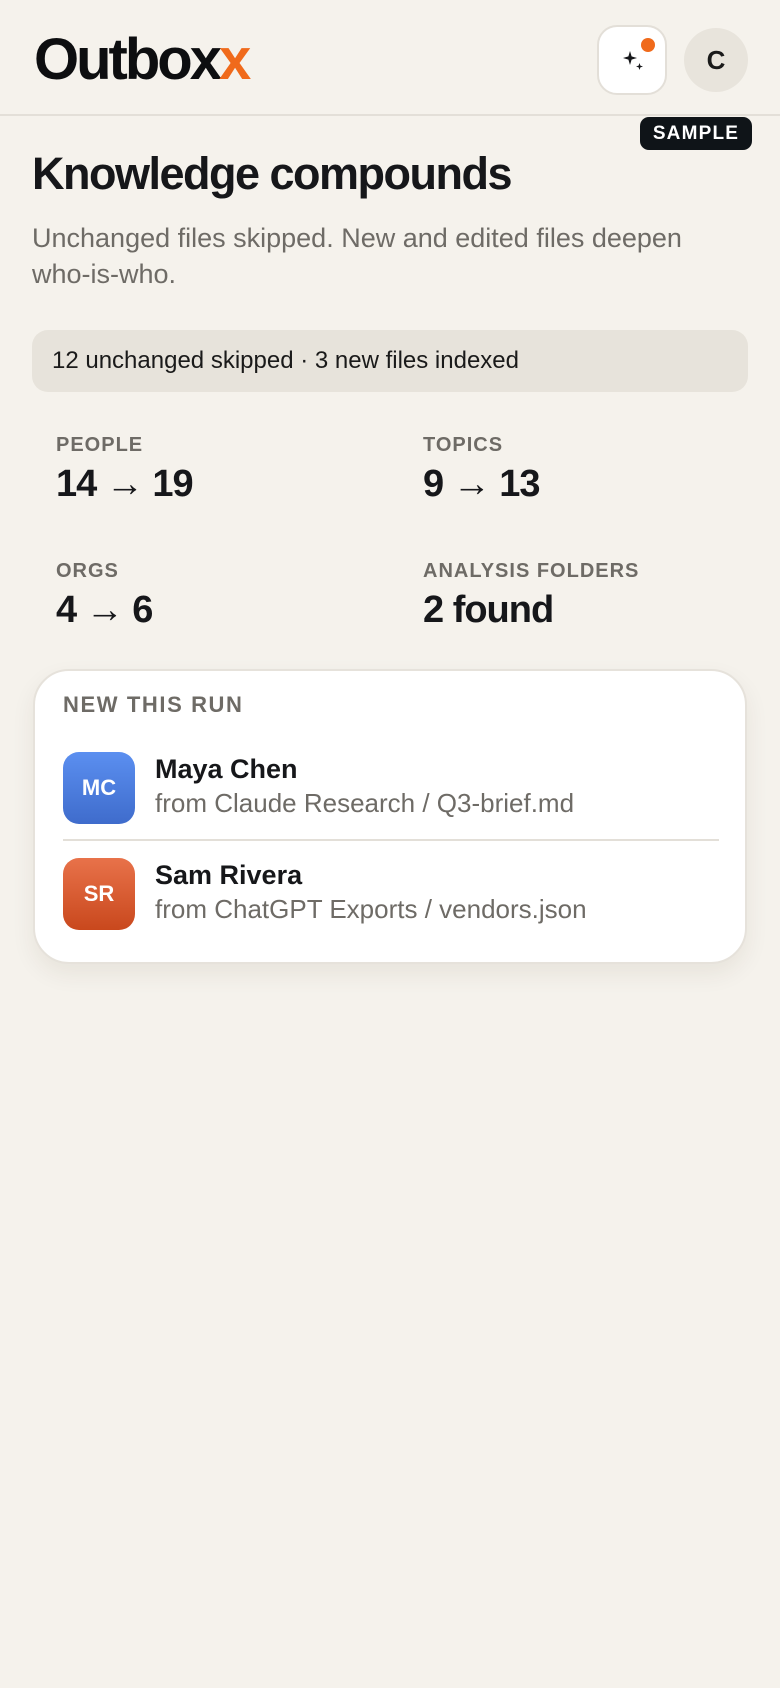  What do you see at coordinates (128, 59) in the screenshot?
I see `logo-text: Outbox` at bounding box center [128, 59].